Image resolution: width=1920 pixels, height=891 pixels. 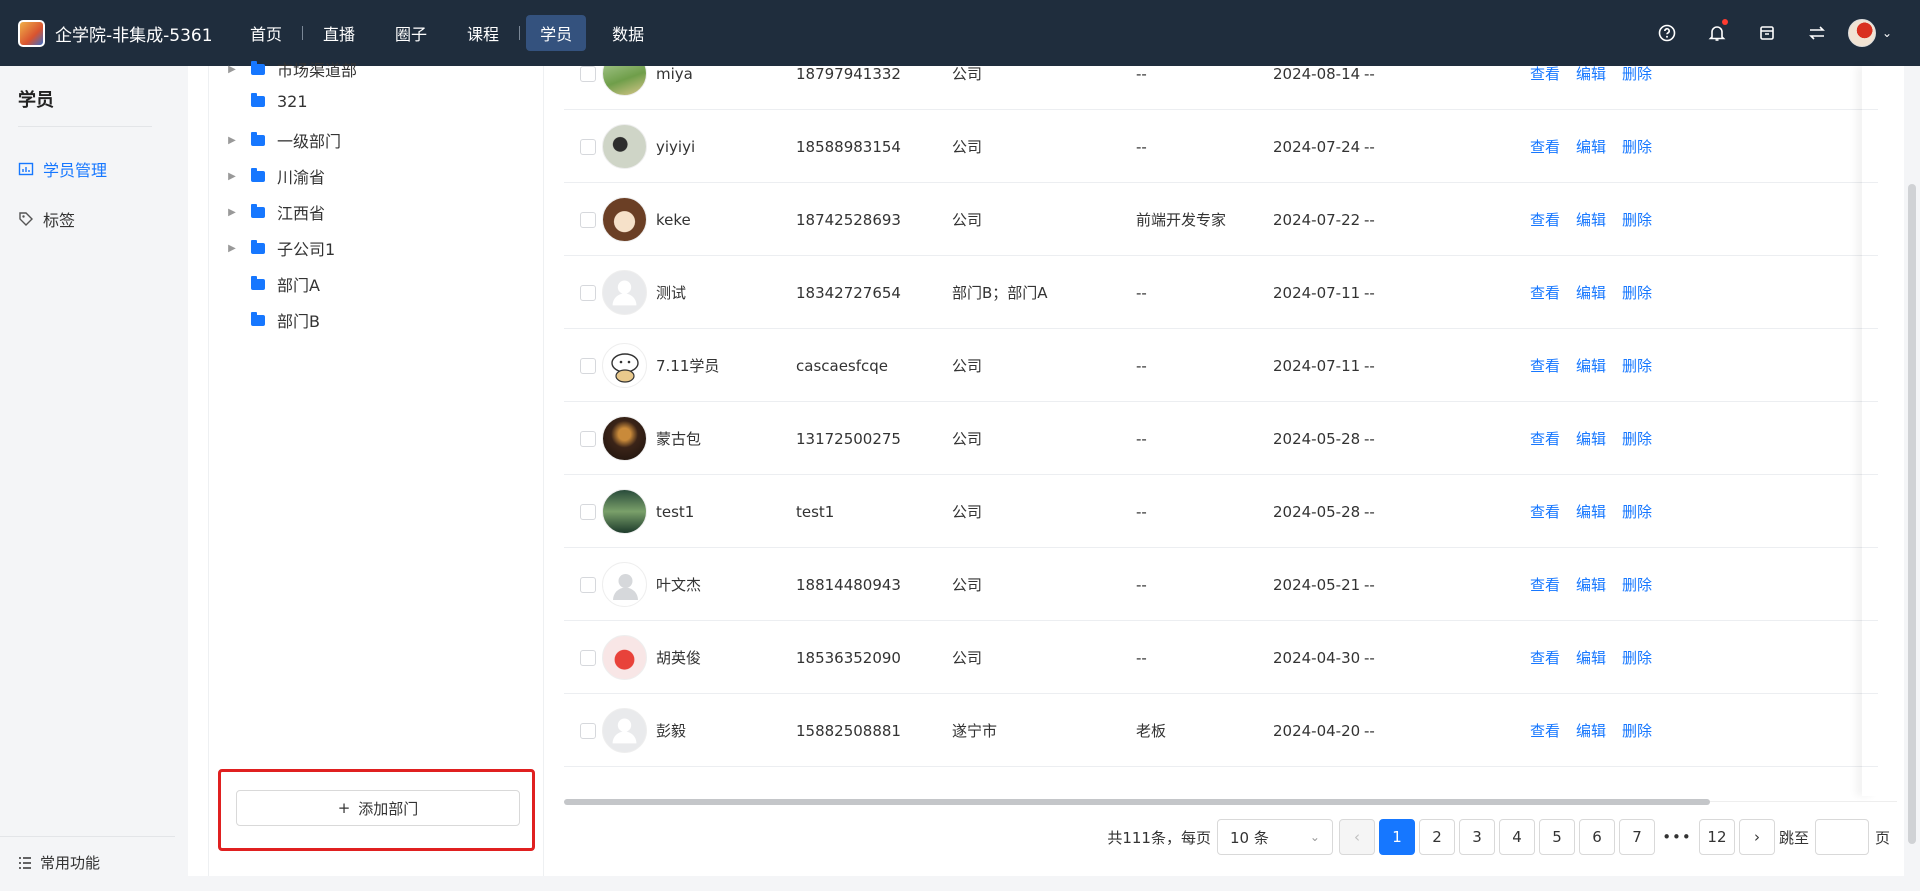 What do you see at coordinates (1356, 837) in the screenshot?
I see `prev-page-button: ‹` at bounding box center [1356, 837].